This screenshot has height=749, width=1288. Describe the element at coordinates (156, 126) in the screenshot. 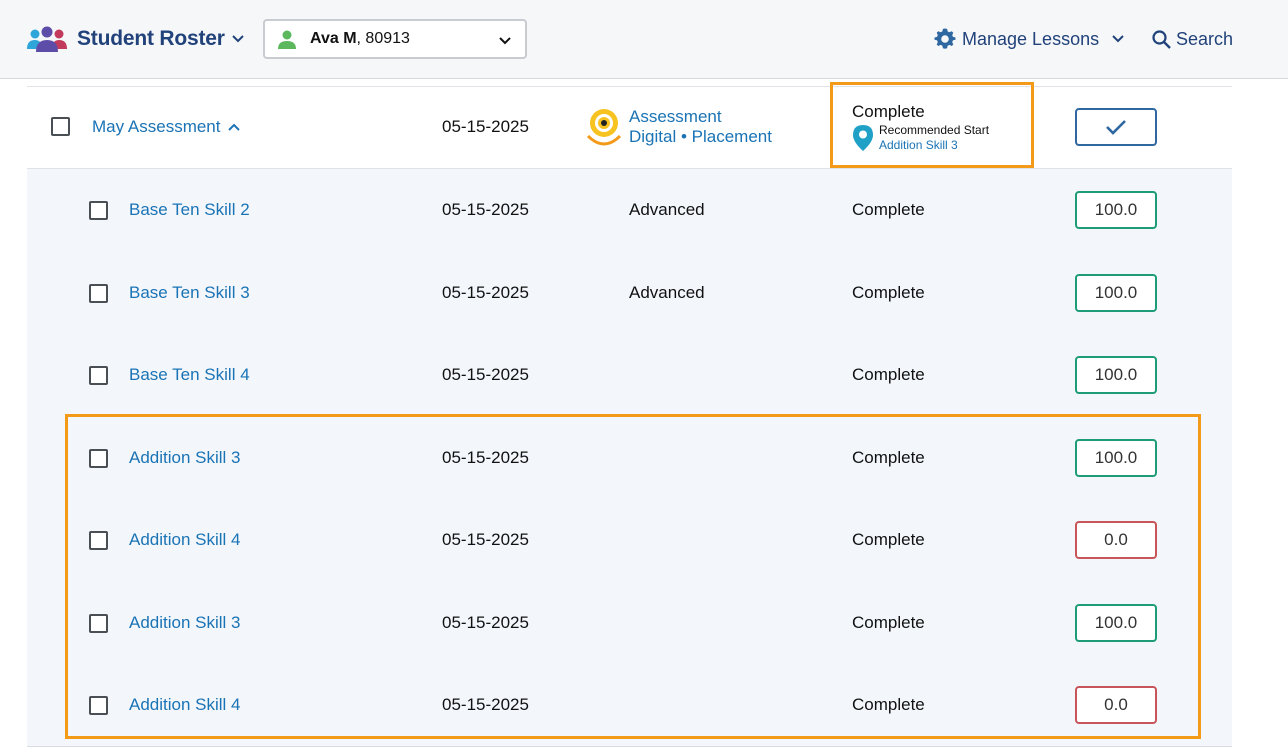

I see `assessment-title: May Assessment` at that location.